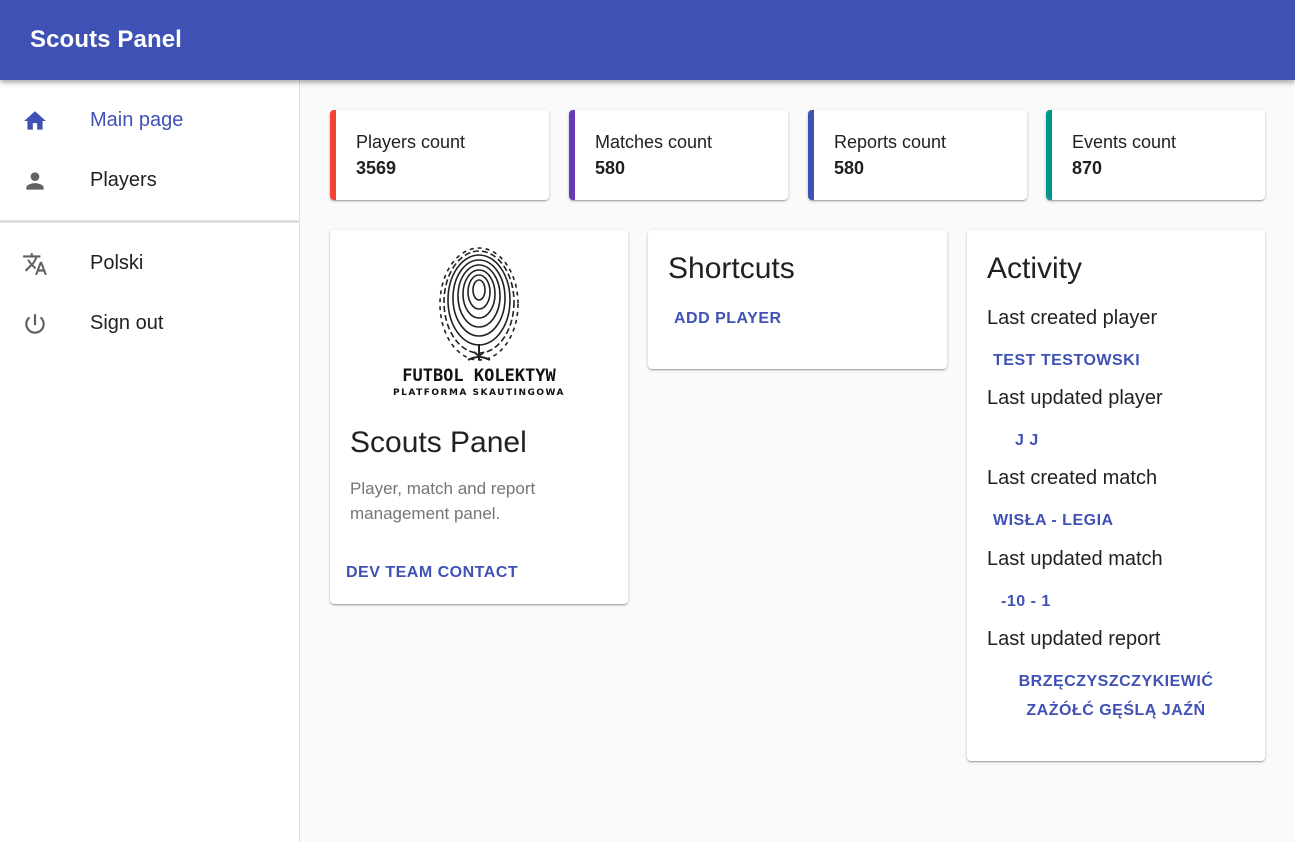 This screenshot has height=842, width=1295. I want to click on last-created-match-label: Last created match, so click(1072, 478).